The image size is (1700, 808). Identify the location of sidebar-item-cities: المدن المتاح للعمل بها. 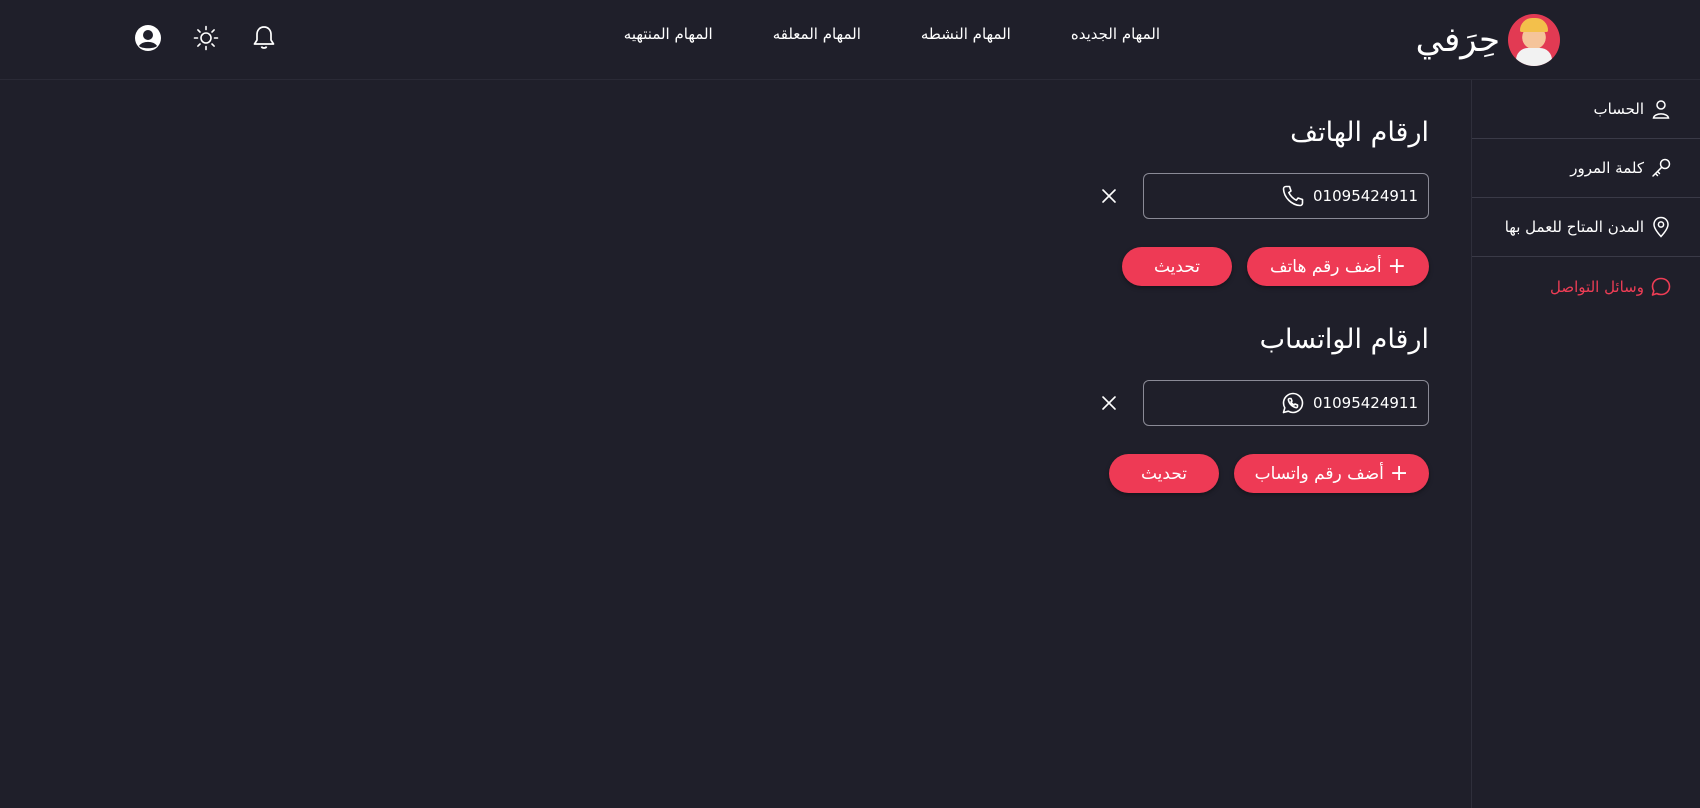
(1586, 227).